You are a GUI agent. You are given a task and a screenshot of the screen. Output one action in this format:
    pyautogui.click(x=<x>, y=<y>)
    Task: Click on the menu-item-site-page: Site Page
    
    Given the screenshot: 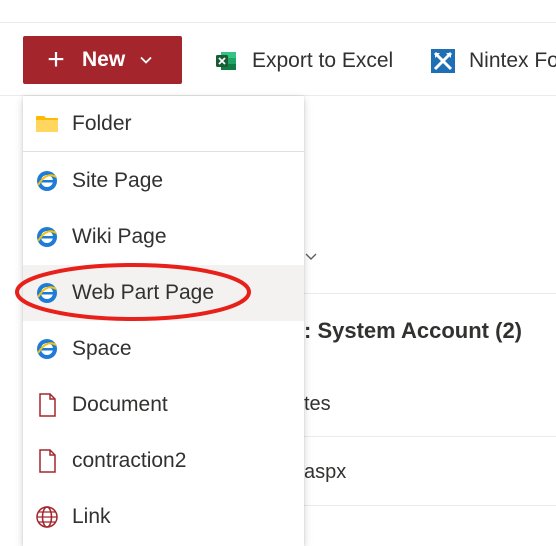 What is the action you would take?
    pyautogui.click(x=163, y=181)
    